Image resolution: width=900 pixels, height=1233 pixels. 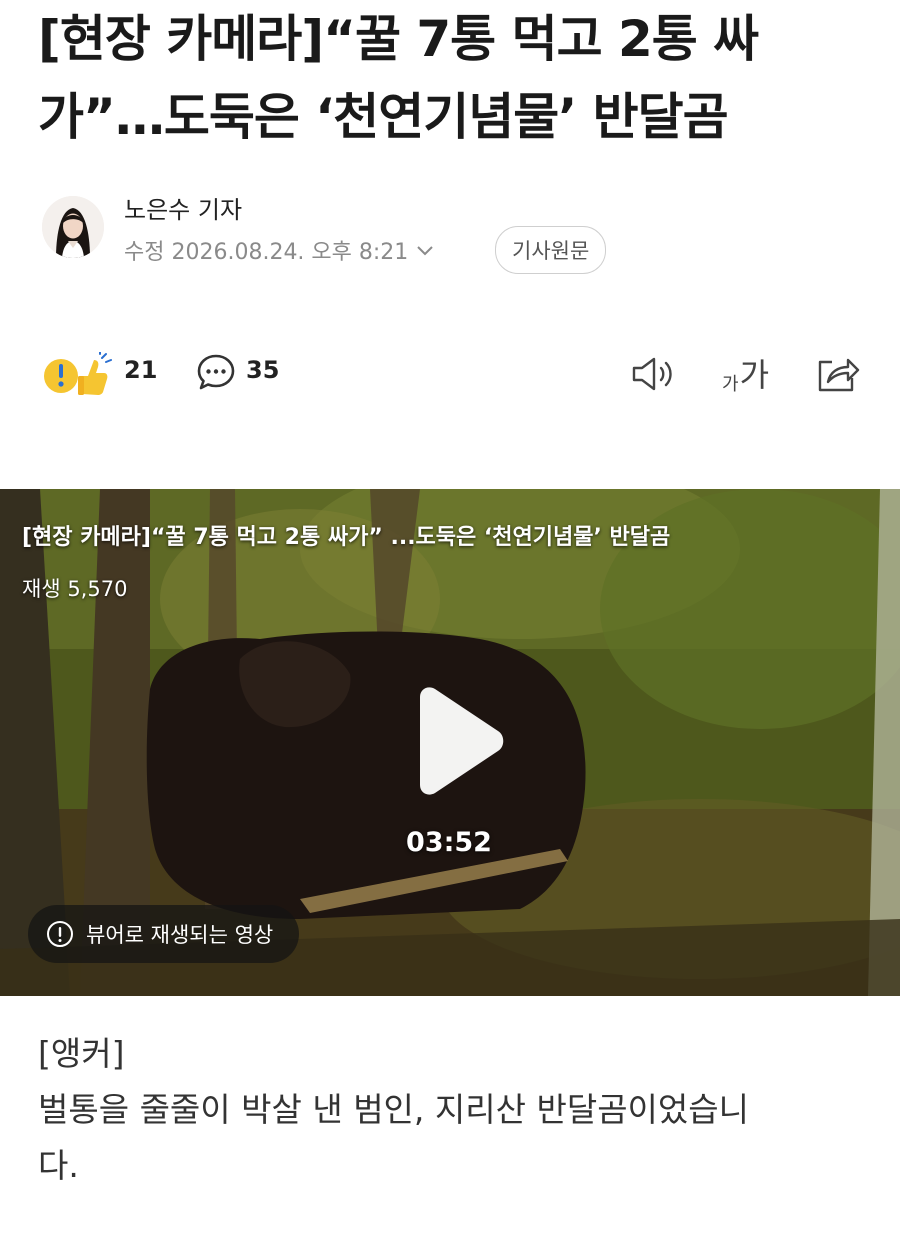 What do you see at coordinates (60, 934) in the screenshot?
I see `info-icon` at bounding box center [60, 934].